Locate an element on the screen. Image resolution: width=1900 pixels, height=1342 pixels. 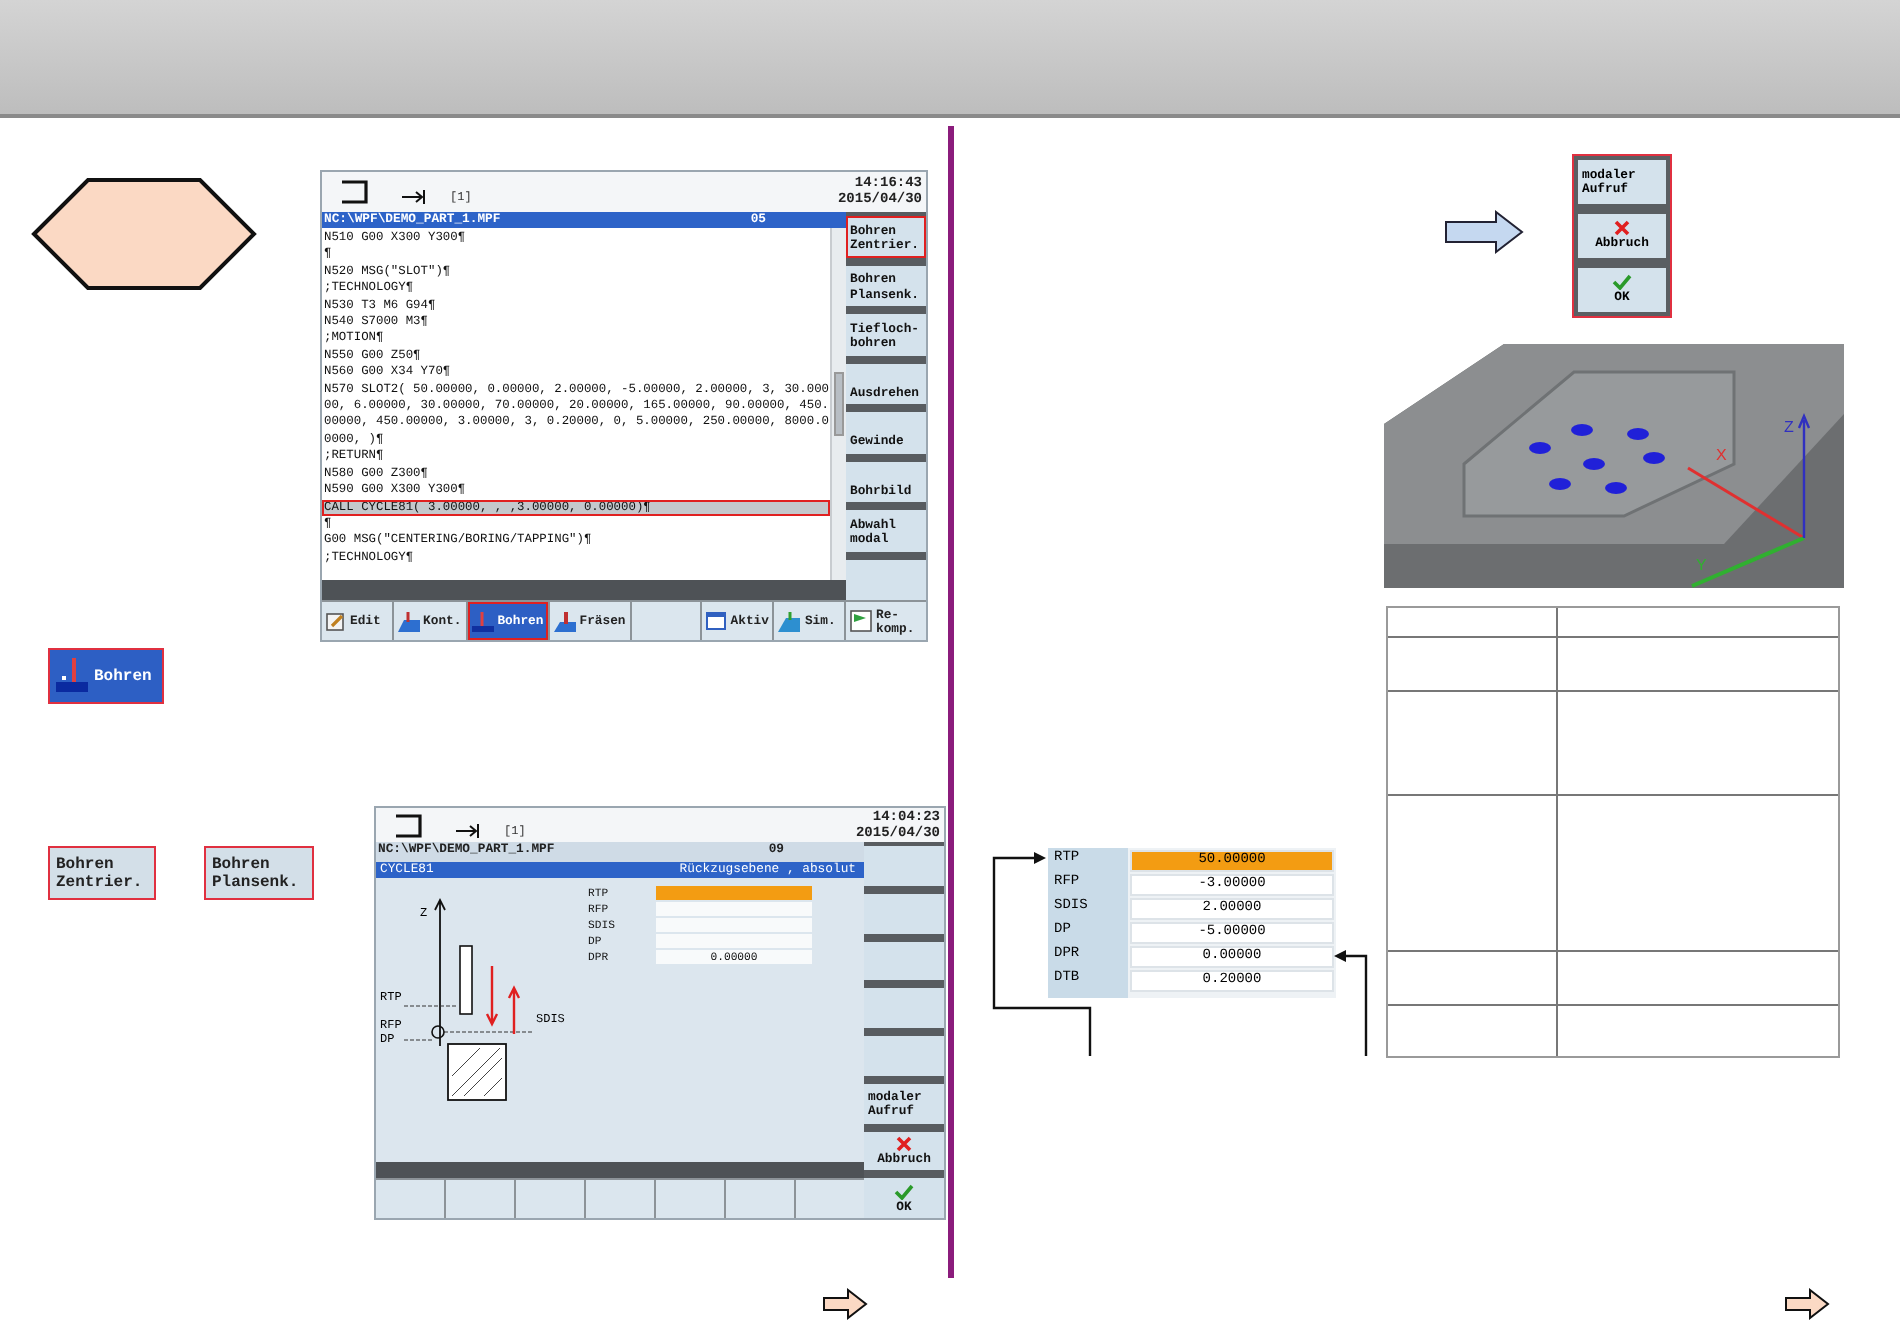
retract-arrow is located at coordinates (514, 1010).